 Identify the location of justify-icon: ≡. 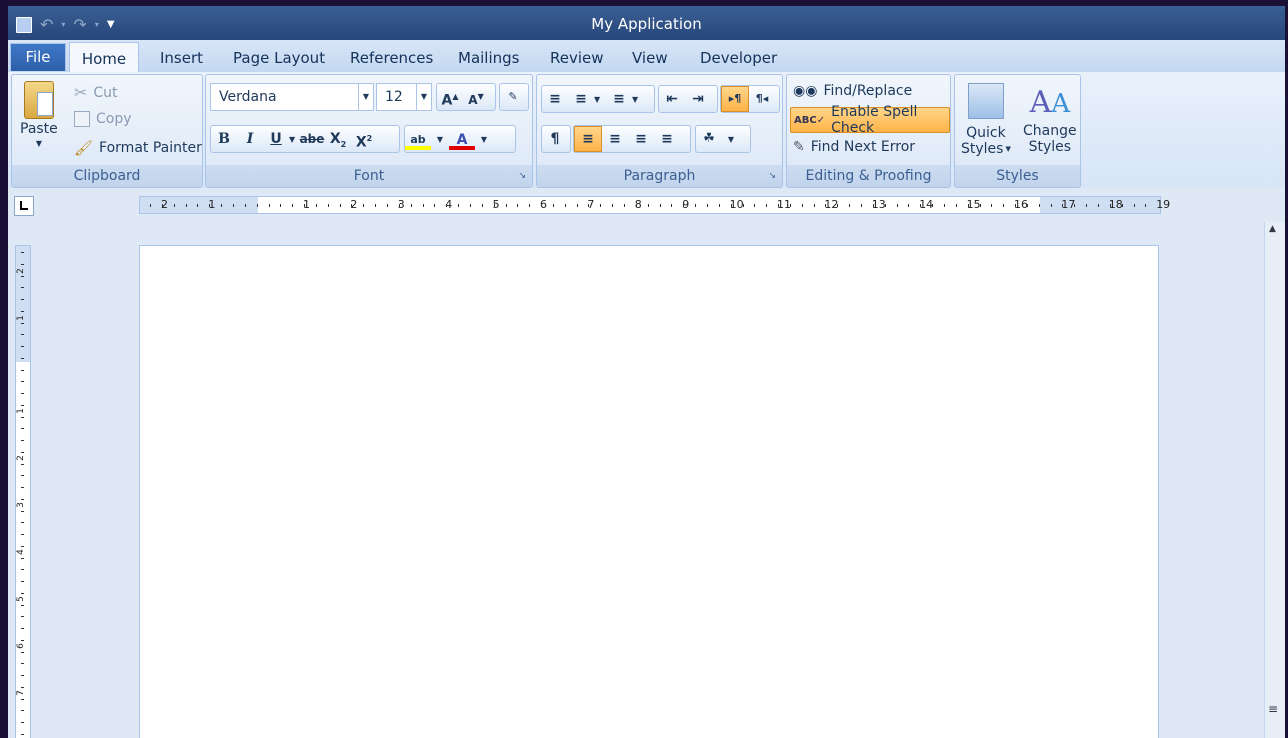
(667, 139).